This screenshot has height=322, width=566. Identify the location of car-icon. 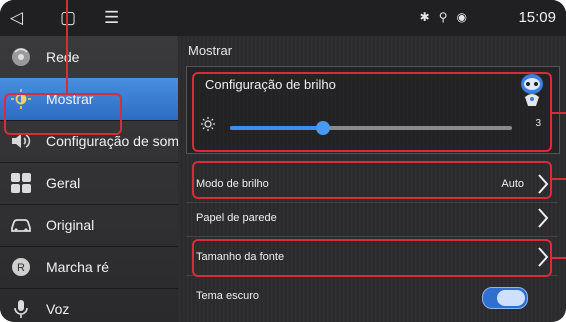
(21, 225).